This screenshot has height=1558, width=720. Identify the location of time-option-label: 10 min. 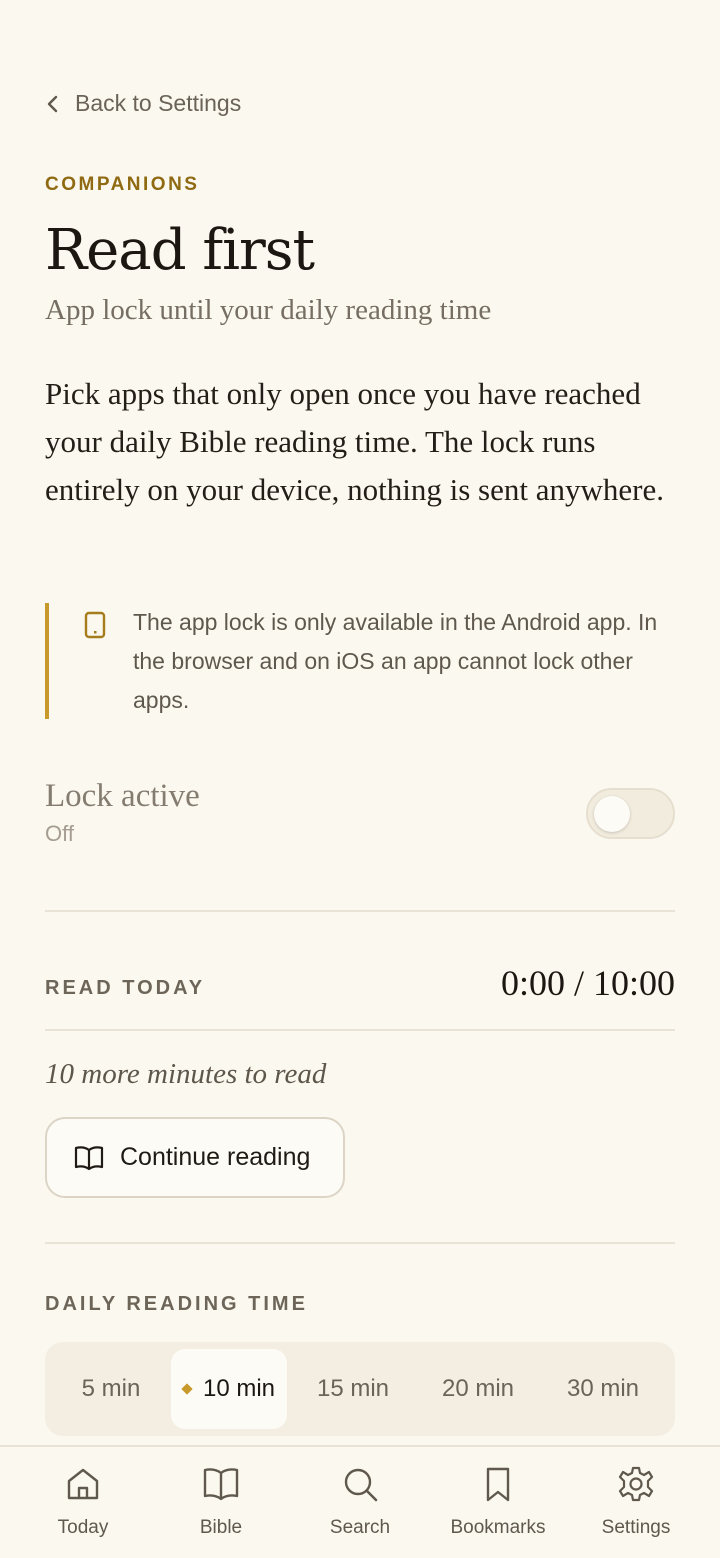
(239, 1388).